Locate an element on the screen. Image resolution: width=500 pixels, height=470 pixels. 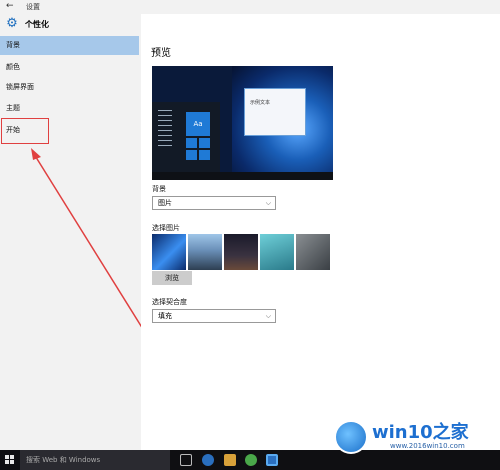
preview-image: Aa 示例文本 is located at coordinates (242, 123).